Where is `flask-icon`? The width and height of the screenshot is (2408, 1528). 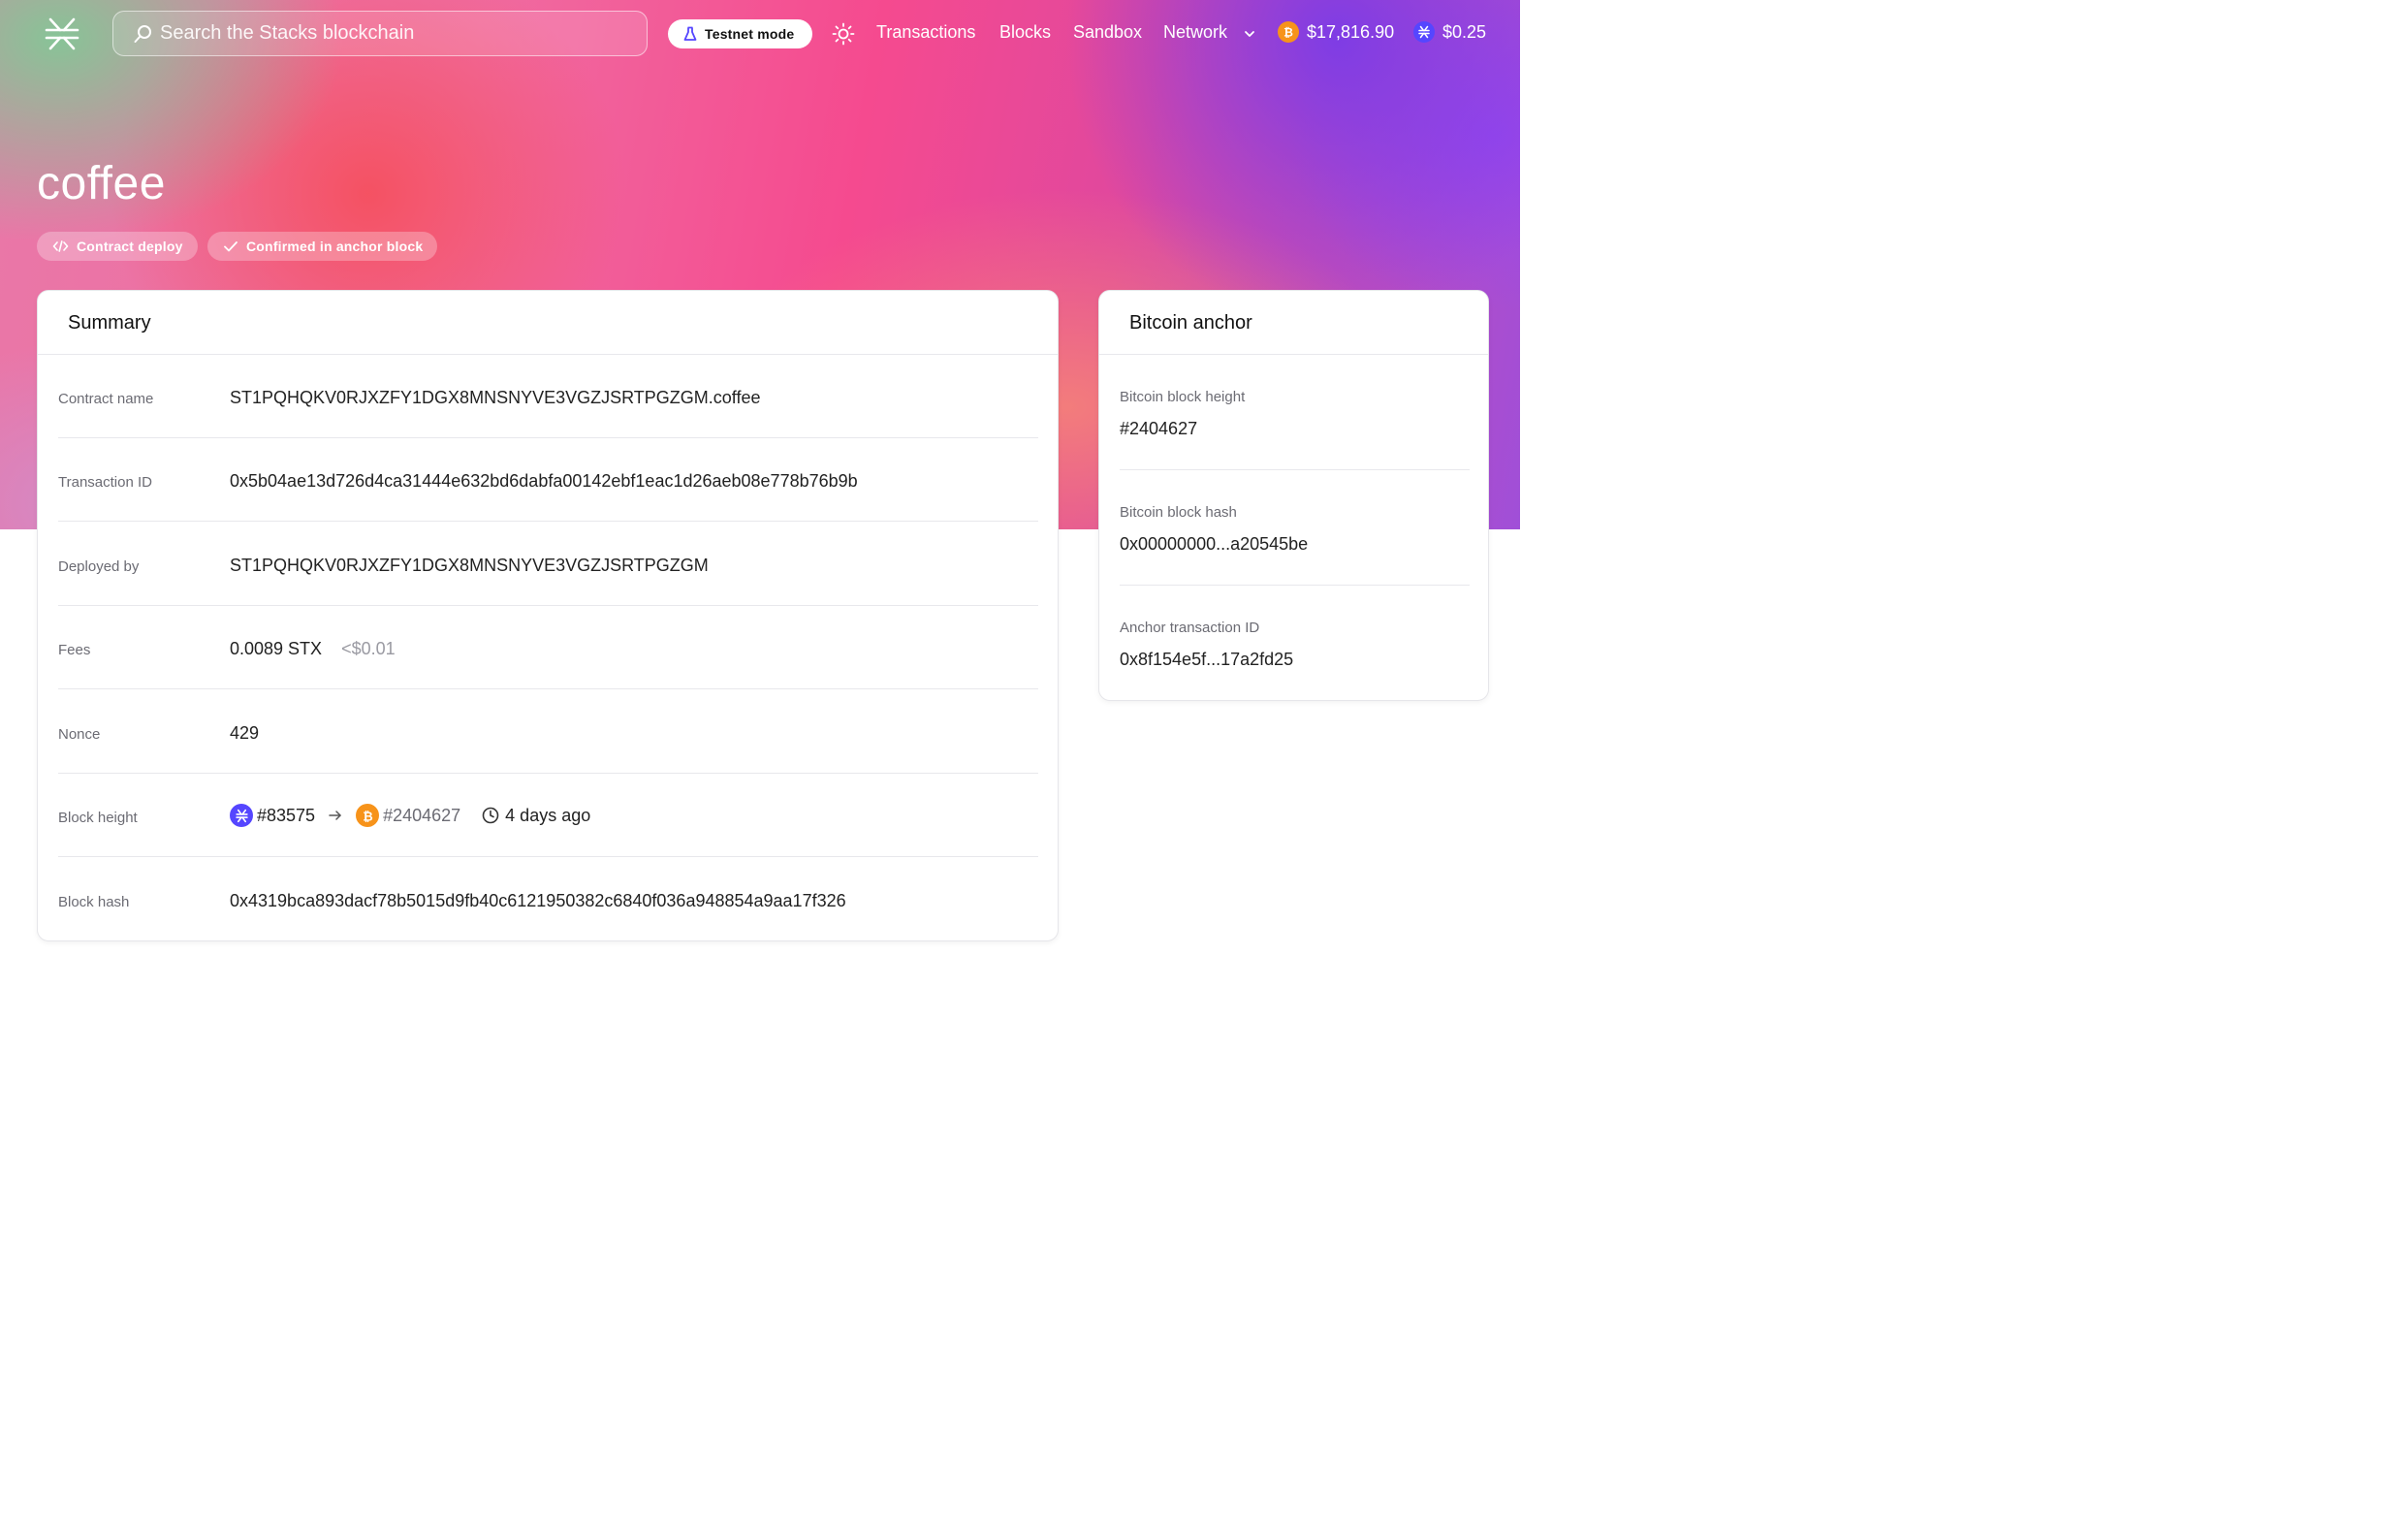 flask-icon is located at coordinates (690, 33).